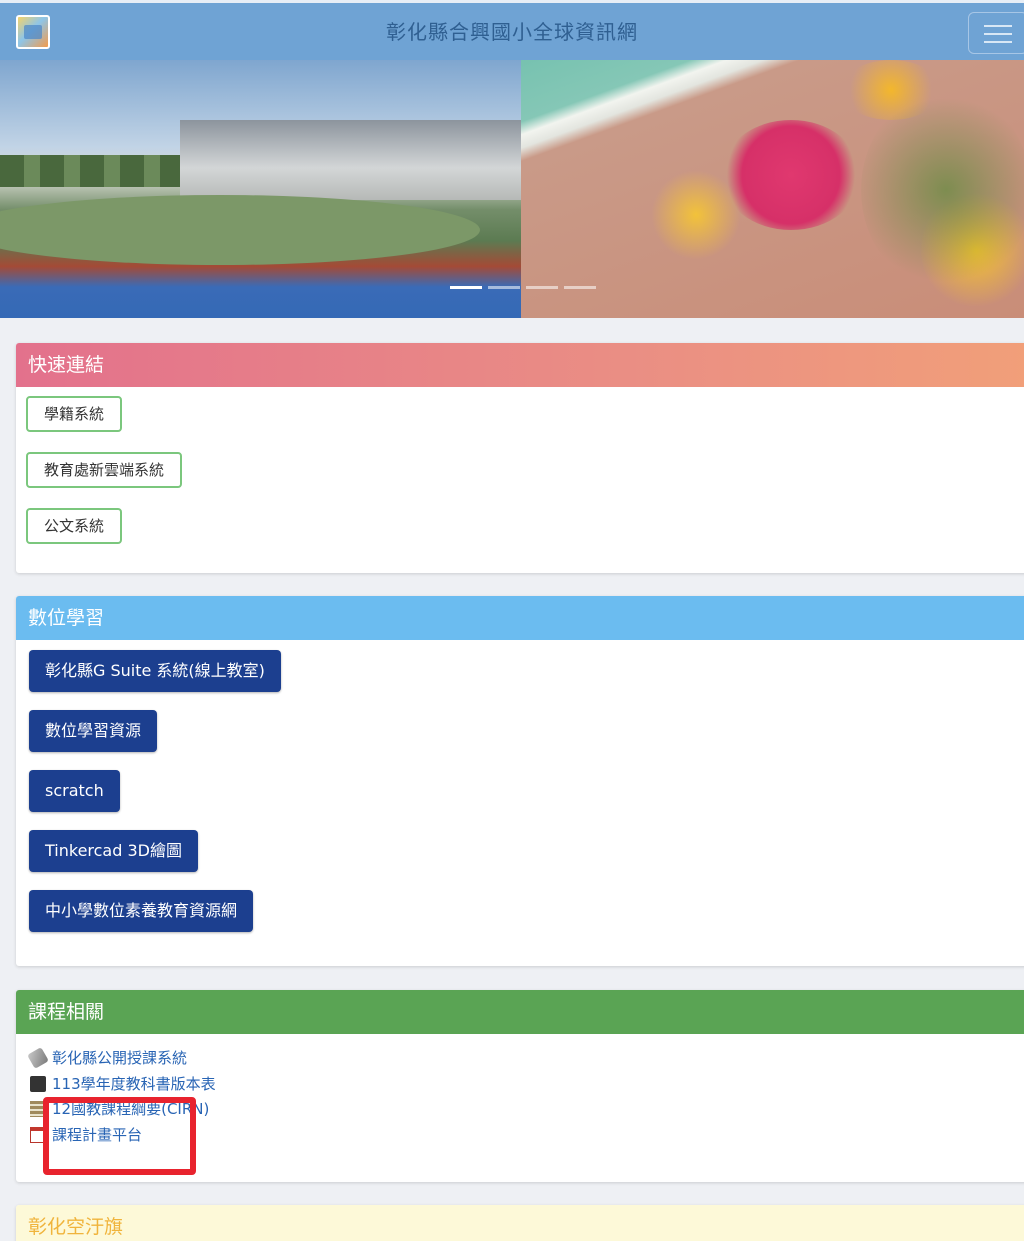 Image resolution: width=1024 pixels, height=1241 pixels. I want to click on hamburger-menu-icon, so click(996, 33).